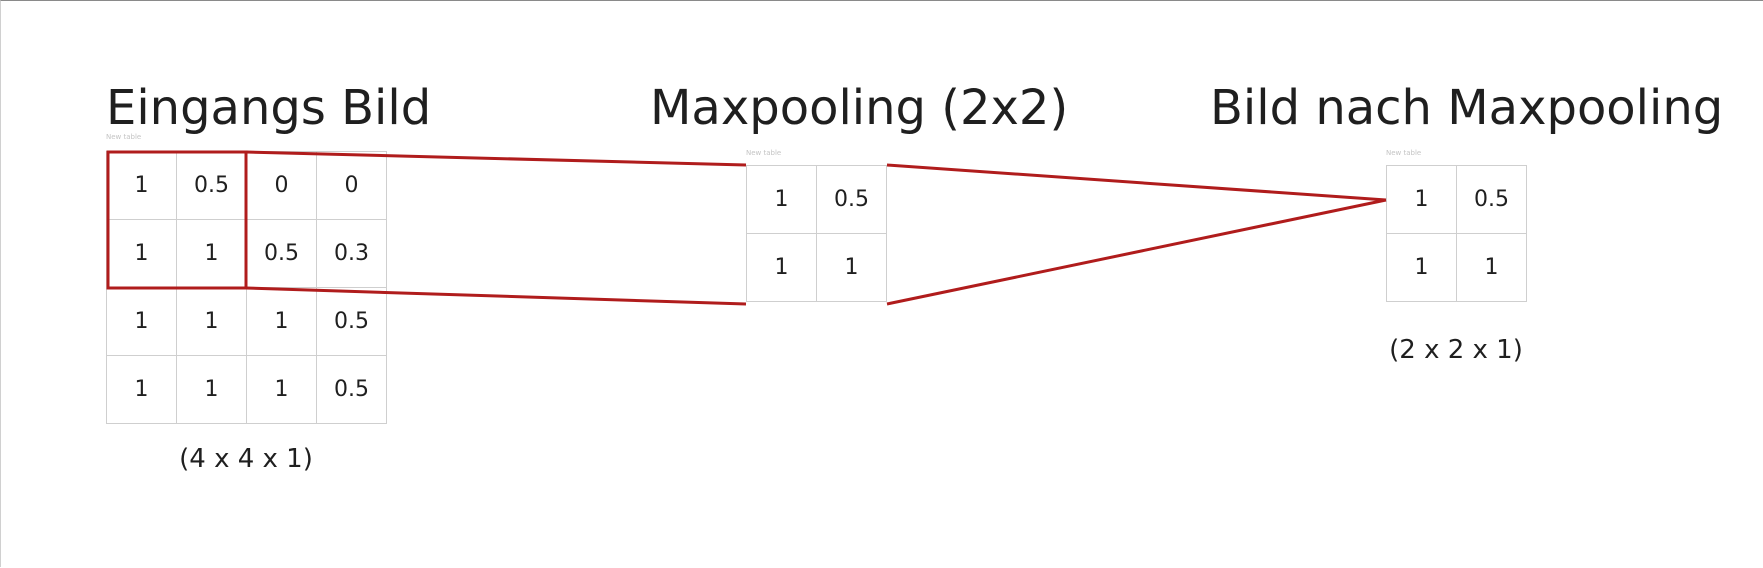 Image resolution: width=1763 pixels, height=568 pixels. What do you see at coordinates (1404, 153) in the screenshot?
I see `output-table-tag: New table` at bounding box center [1404, 153].